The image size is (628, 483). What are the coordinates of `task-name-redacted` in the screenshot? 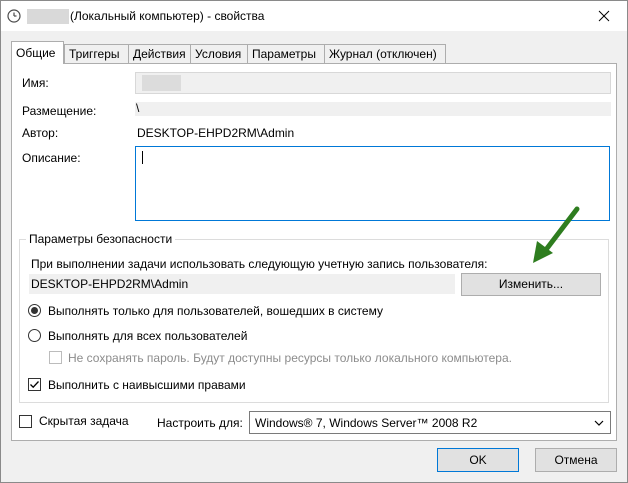 It's located at (48, 16).